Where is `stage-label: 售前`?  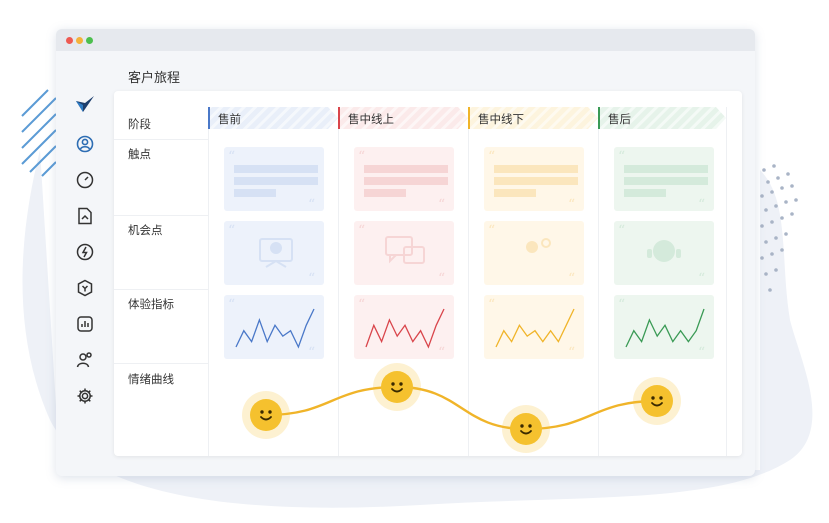 stage-label: 售前 is located at coordinates (229, 119).